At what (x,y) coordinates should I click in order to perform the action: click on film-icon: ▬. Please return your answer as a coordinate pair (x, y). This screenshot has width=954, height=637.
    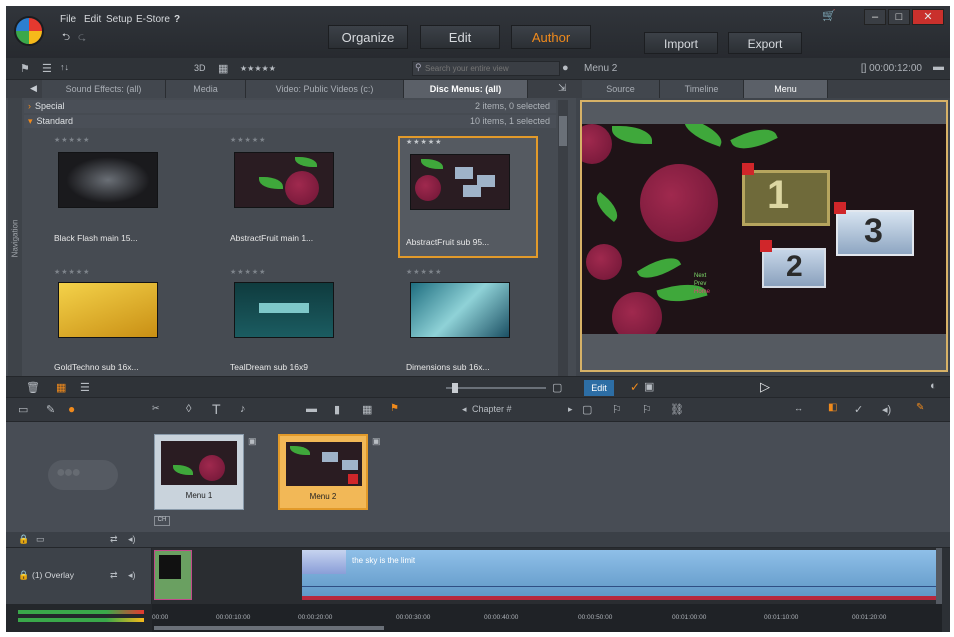
    Looking at the image, I should click on (311, 409).